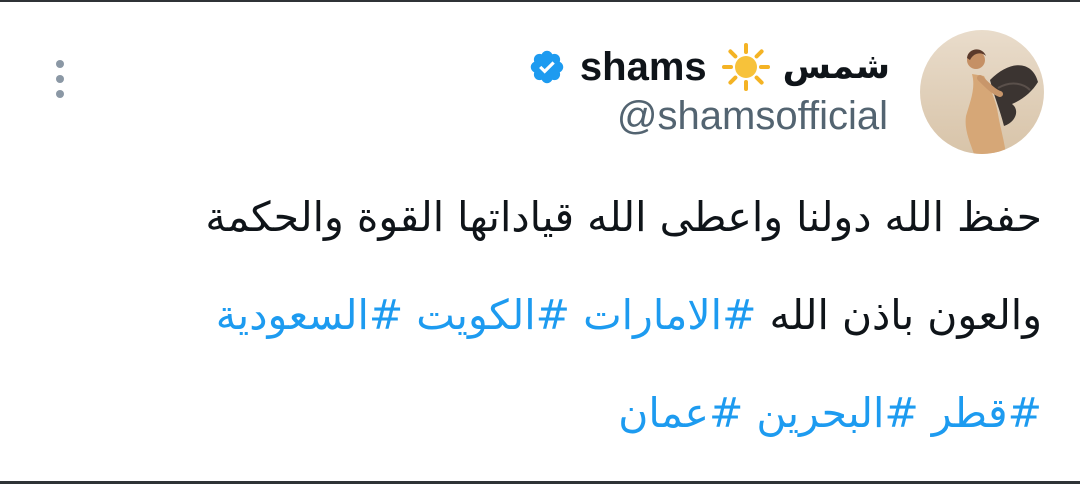  I want to click on sun-emoji-icon, so click(746, 67).